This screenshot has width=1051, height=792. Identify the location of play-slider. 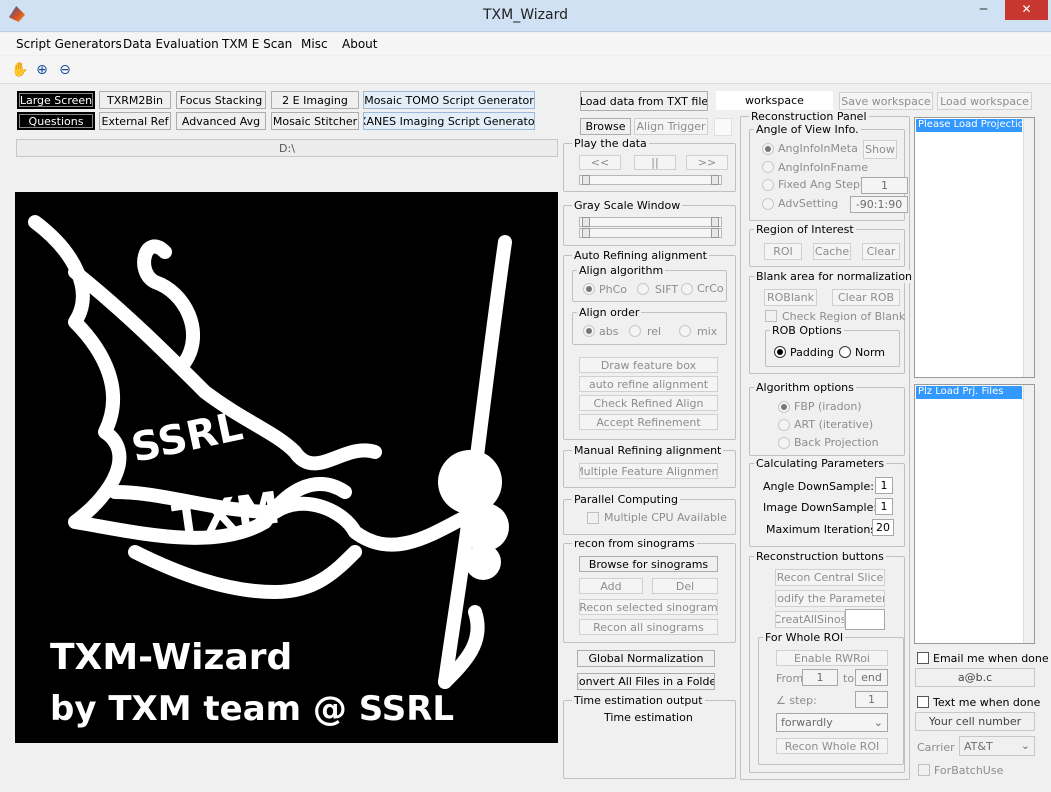
(650, 180).